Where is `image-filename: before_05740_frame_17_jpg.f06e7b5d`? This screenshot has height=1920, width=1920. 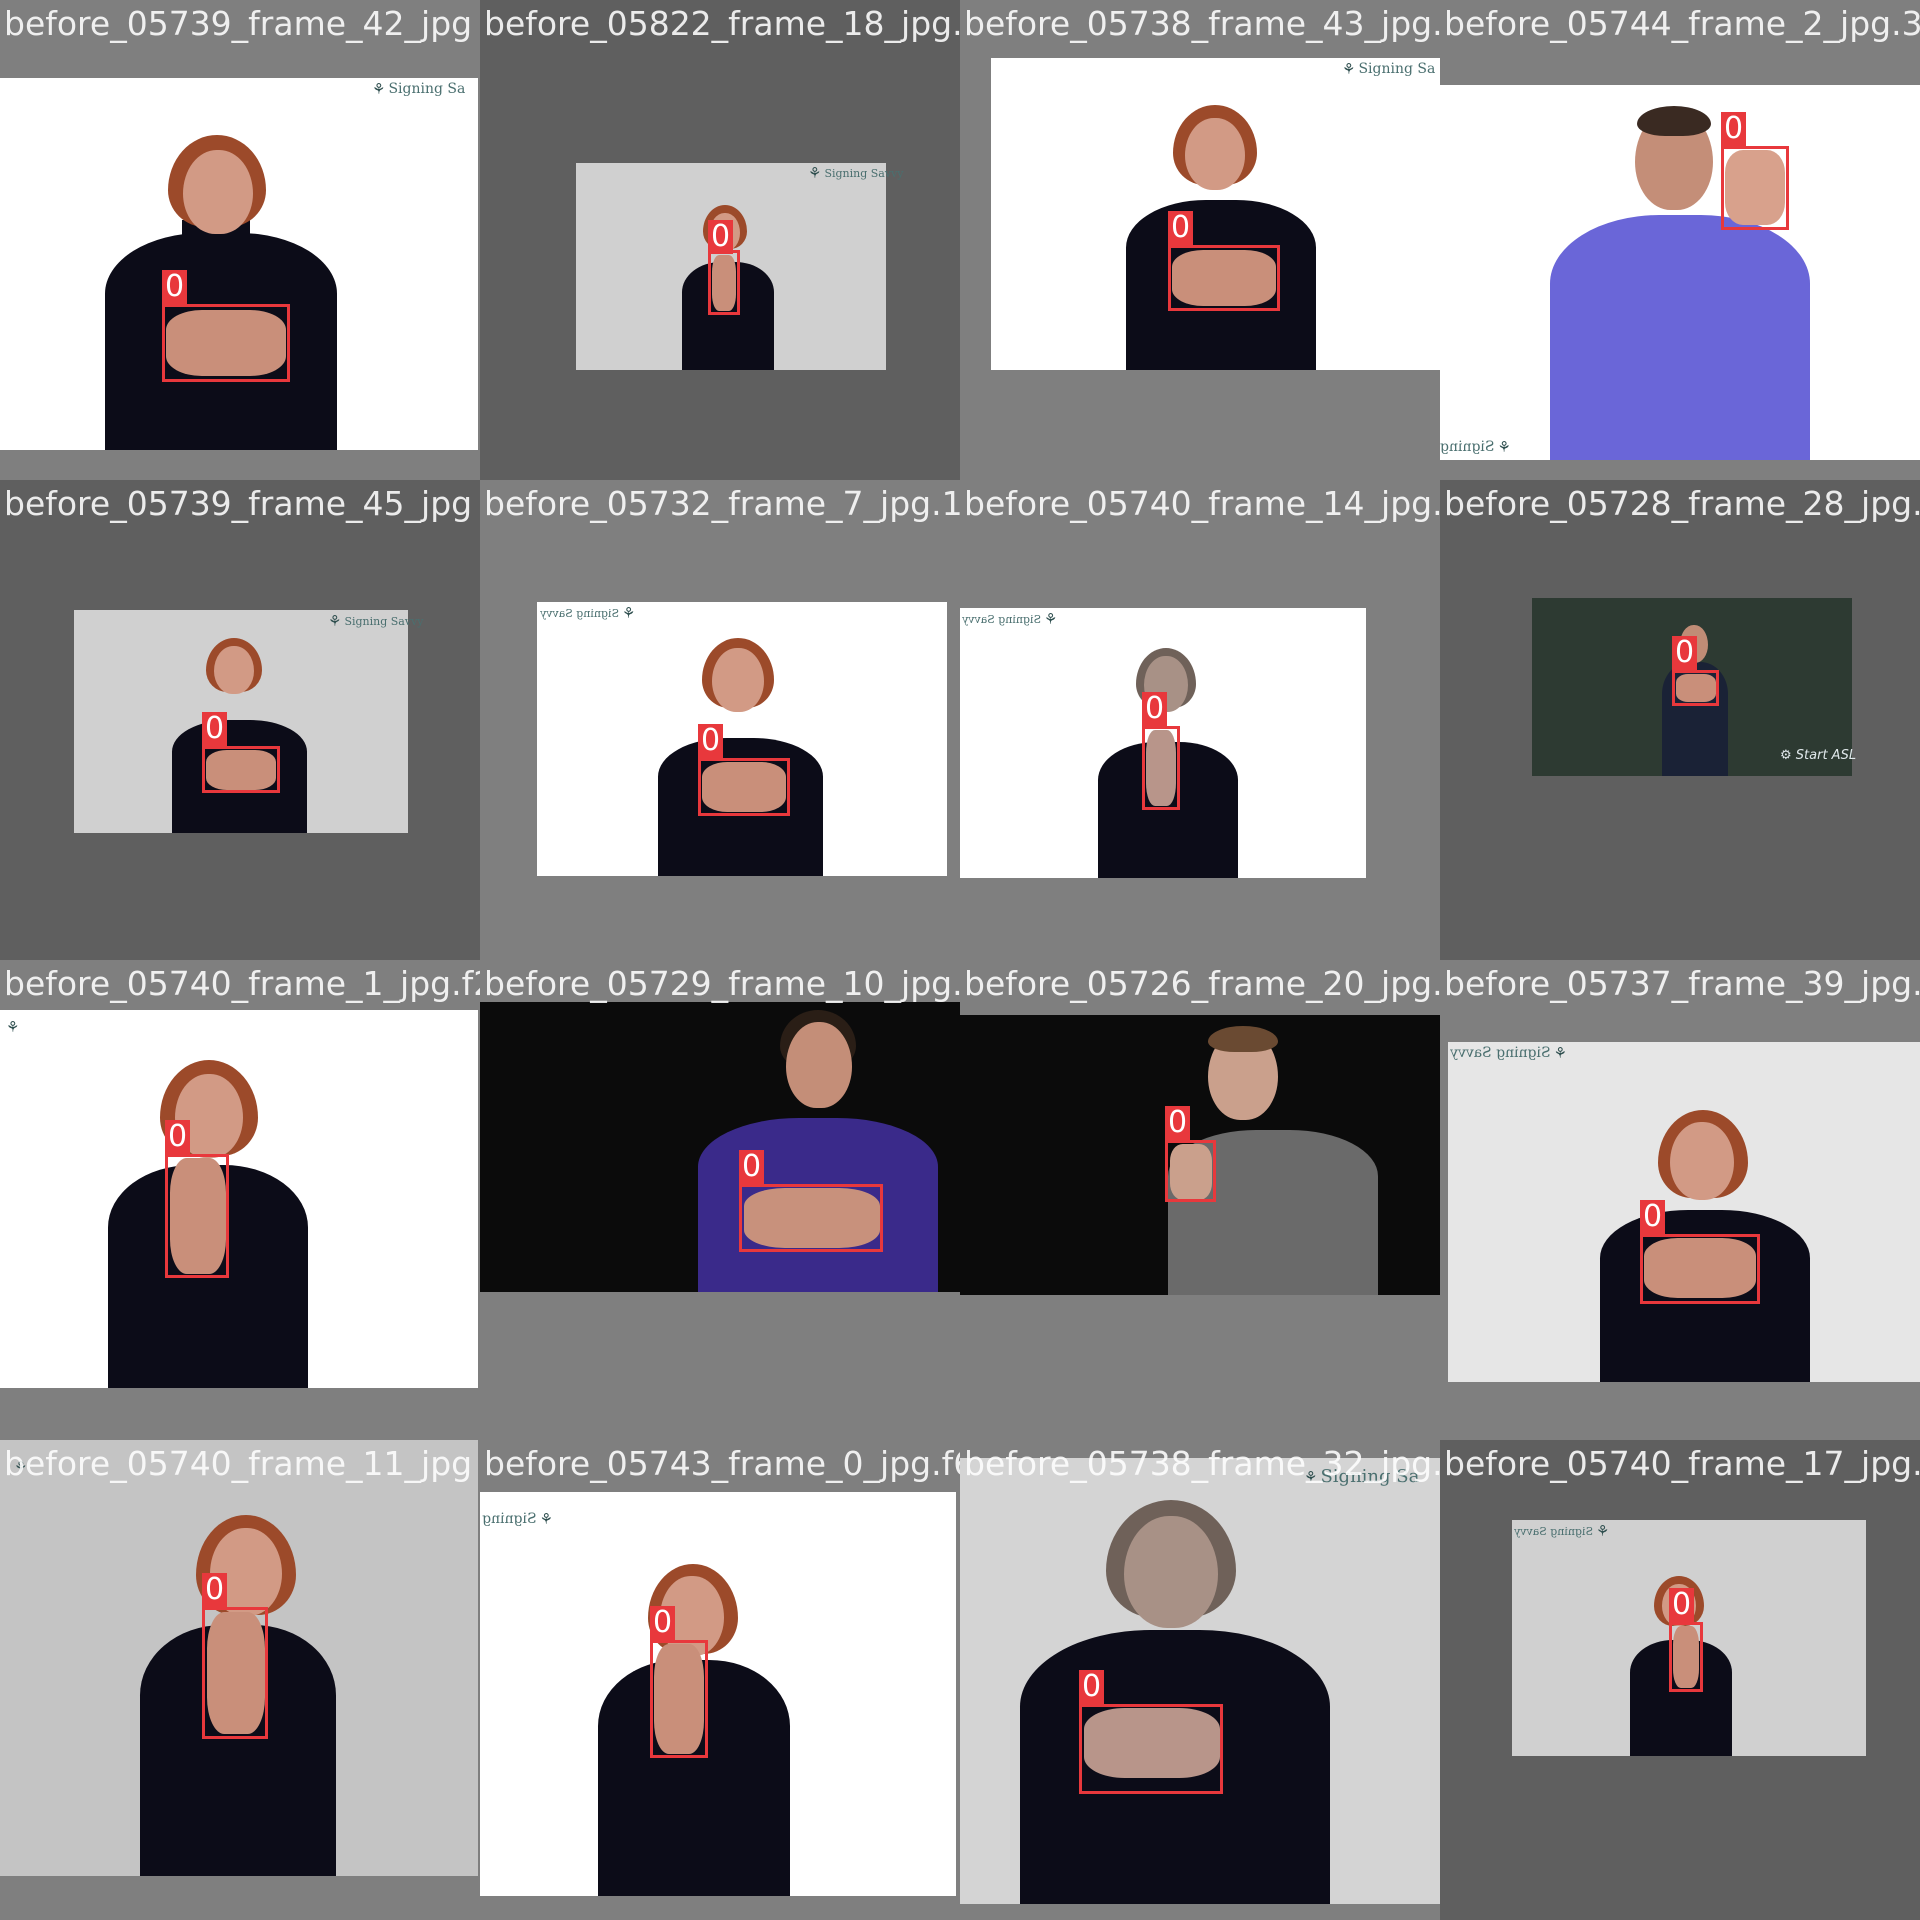 image-filename: before_05740_frame_17_jpg.f06e7b5d is located at coordinates (1682, 1463).